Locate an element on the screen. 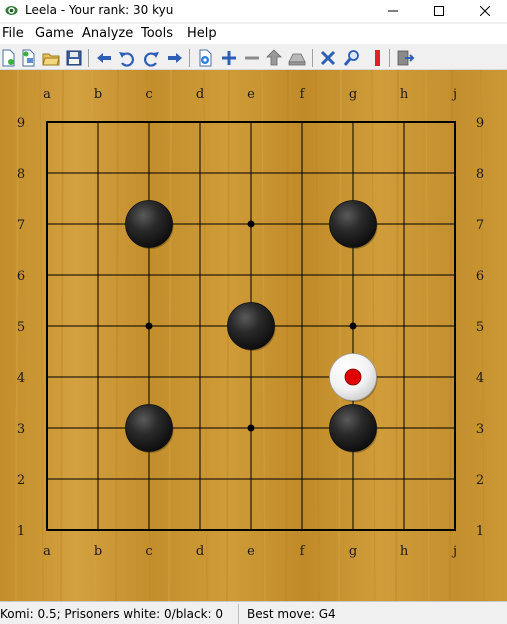 This screenshot has height=624, width=507. menu-tools: Tools is located at coordinates (157, 33).